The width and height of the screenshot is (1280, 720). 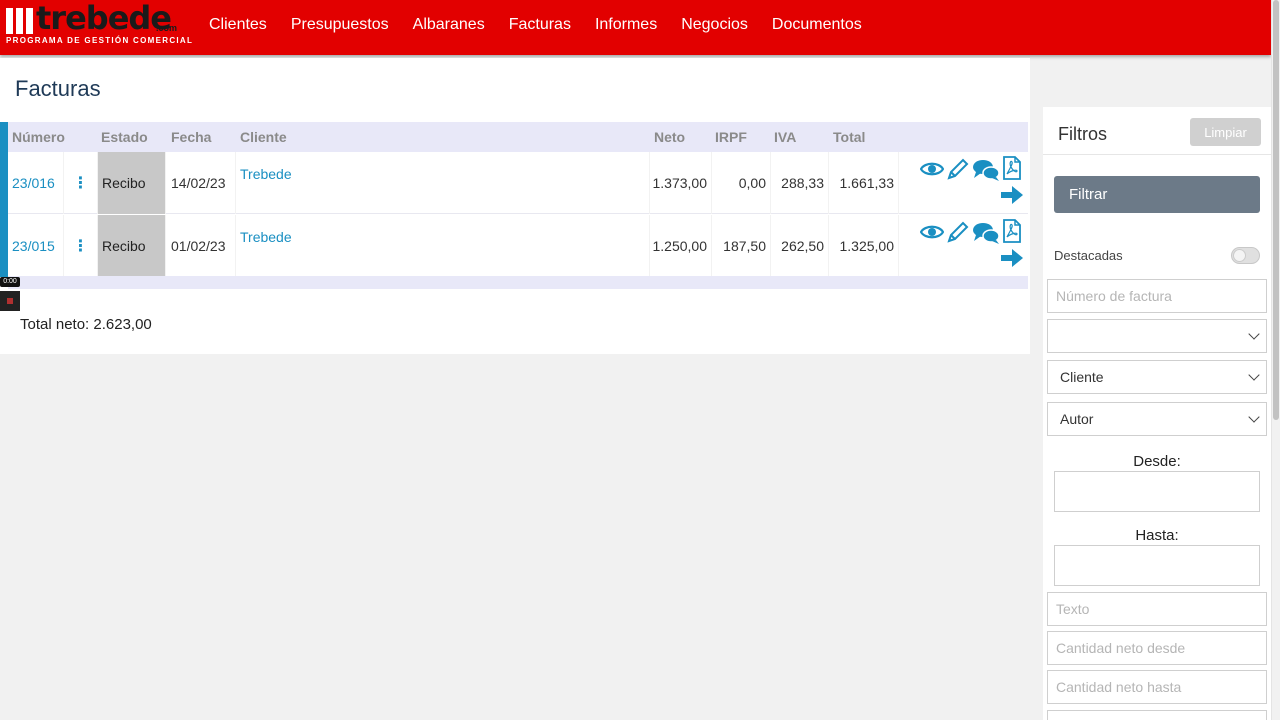 What do you see at coordinates (1157, 609) in the screenshot?
I see `text-input: Texto` at bounding box center [1157, 609].